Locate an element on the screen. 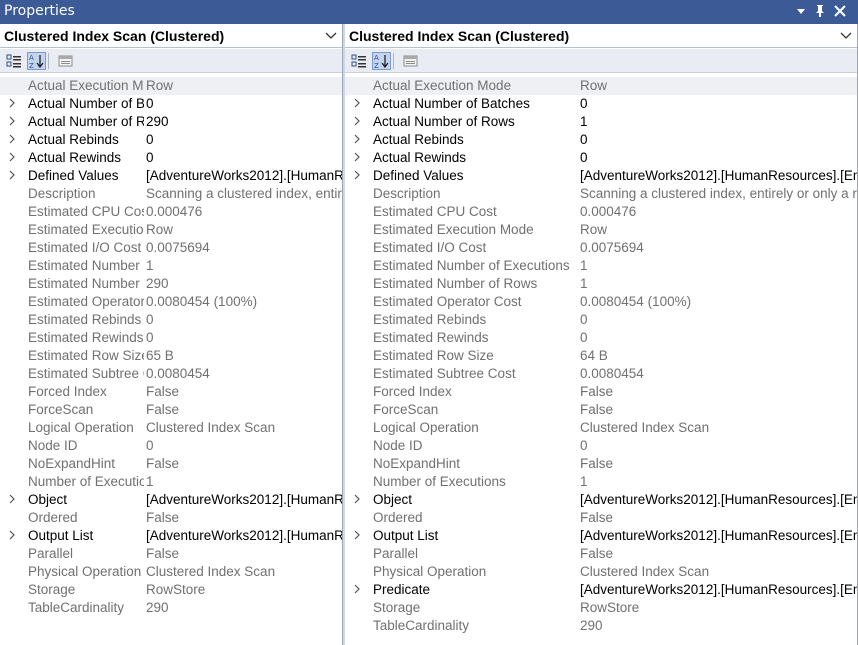  property-row-number-of-executions: Number of Executions 1 is located at coordinates (601, 482).